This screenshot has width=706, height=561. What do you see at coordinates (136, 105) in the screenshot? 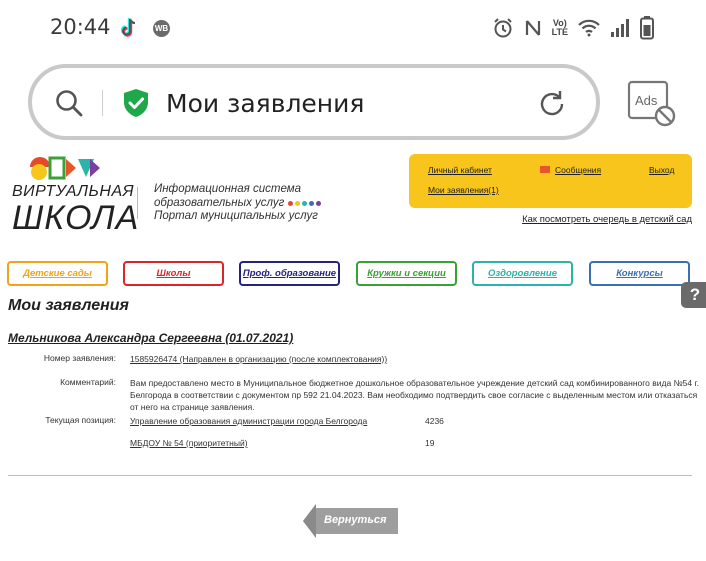
I see `shield-check-icon` at bounding box center [136, 105].